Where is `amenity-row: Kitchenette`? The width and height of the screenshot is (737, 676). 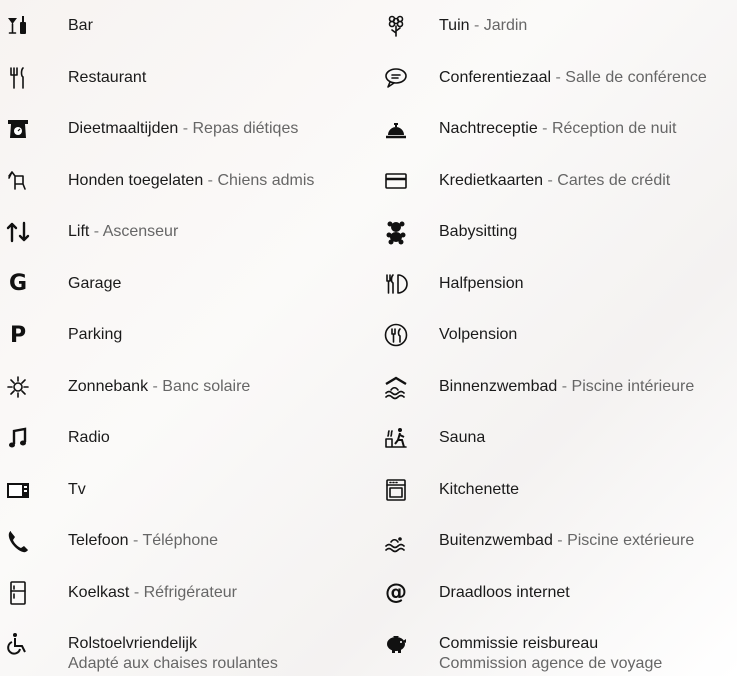
amenity-row: Kitchenette is located at coordinates (556, 490).